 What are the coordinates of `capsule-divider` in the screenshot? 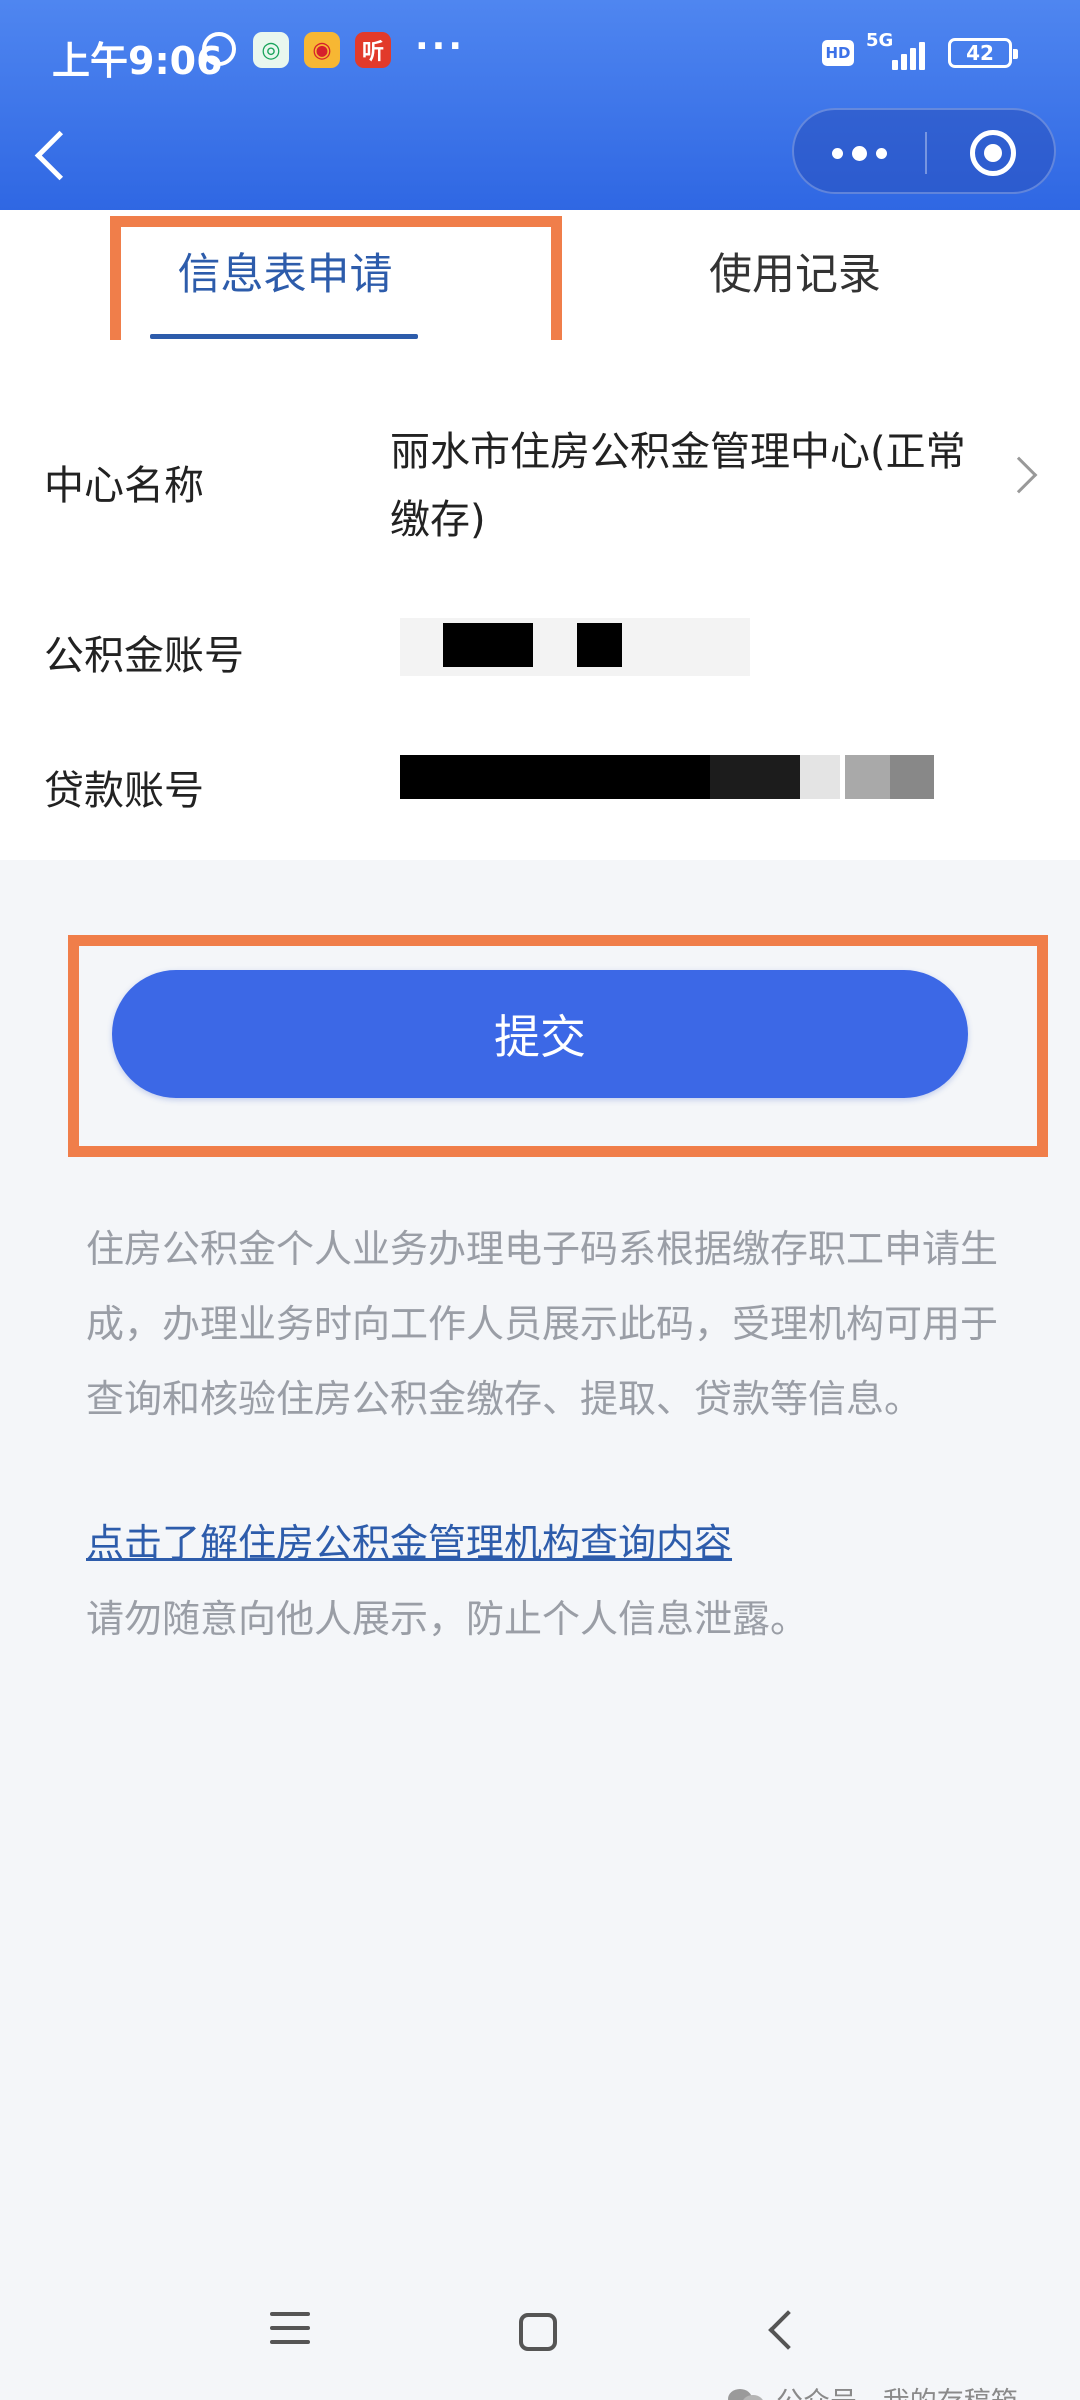 It's located at (926, 153).